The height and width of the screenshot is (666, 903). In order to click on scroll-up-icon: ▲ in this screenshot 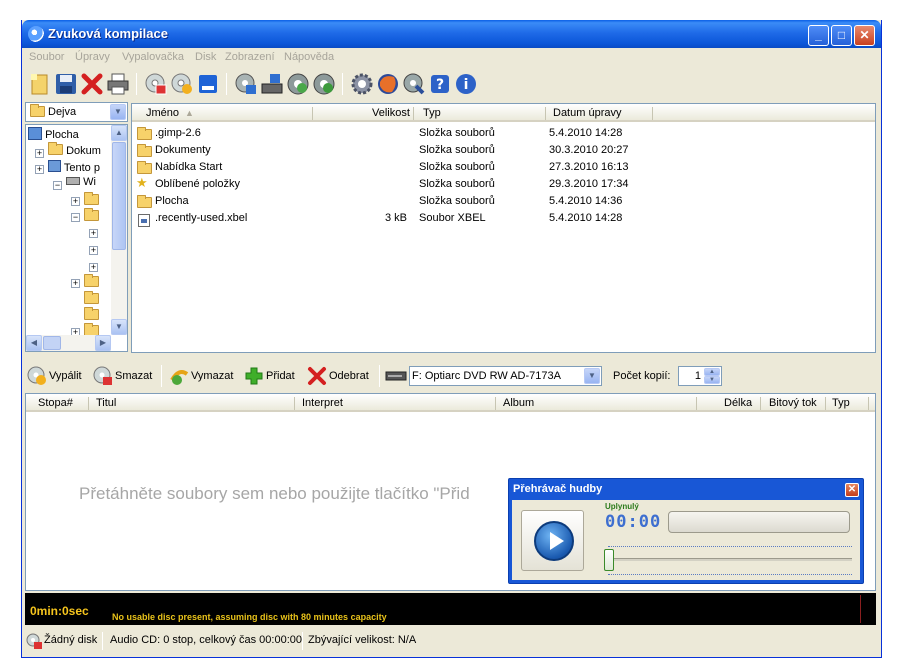, I will do `click(119, 133)`.